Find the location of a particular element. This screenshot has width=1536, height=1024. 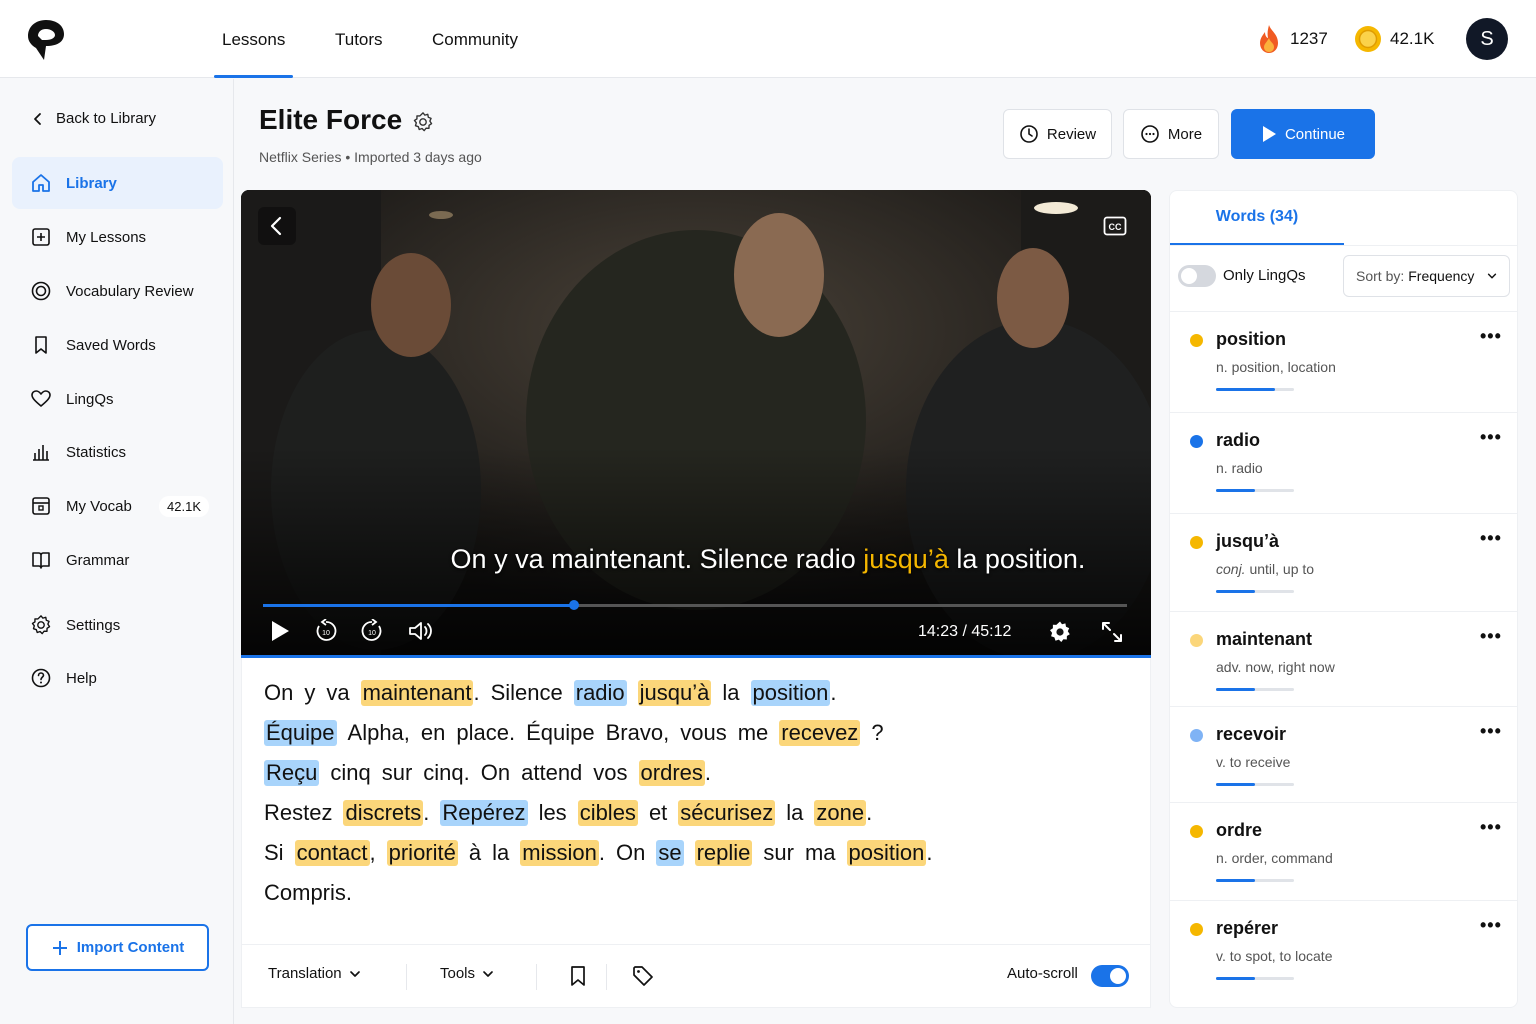

transcript-word: Bravo, is located at coordinates (638, 733).